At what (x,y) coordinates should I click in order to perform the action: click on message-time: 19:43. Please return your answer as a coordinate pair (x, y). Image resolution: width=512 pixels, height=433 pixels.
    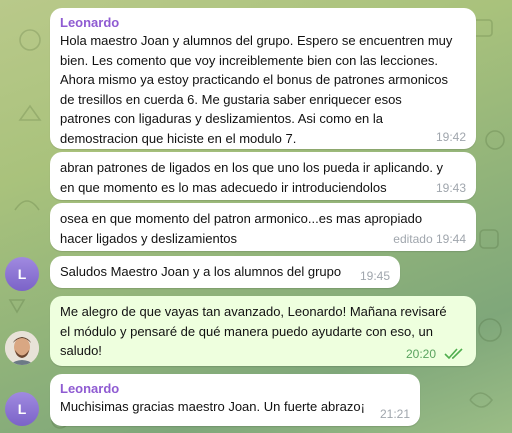
    Looking at the image, I should click on (450, 188).